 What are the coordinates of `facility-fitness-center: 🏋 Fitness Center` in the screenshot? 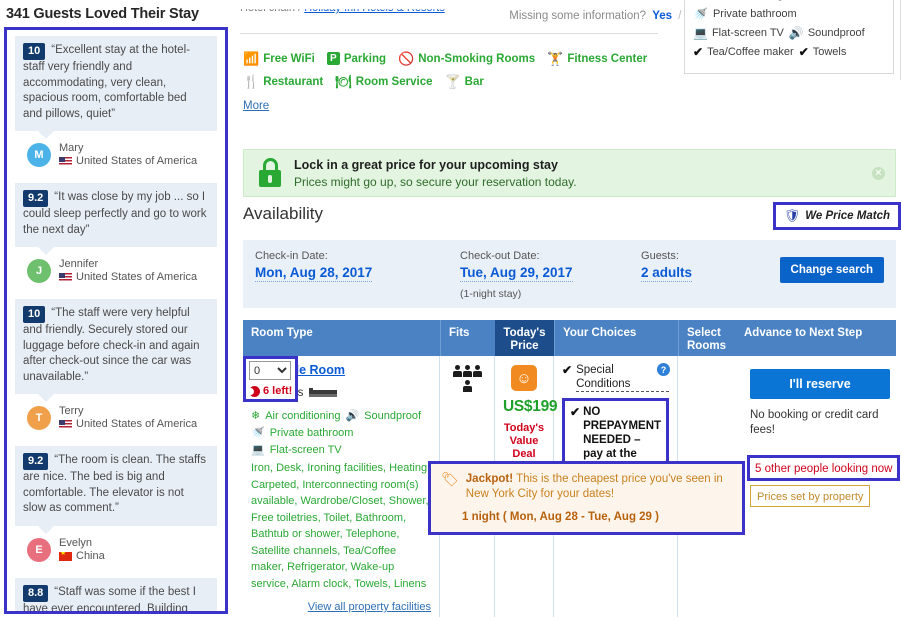 It's located at (597, 58).